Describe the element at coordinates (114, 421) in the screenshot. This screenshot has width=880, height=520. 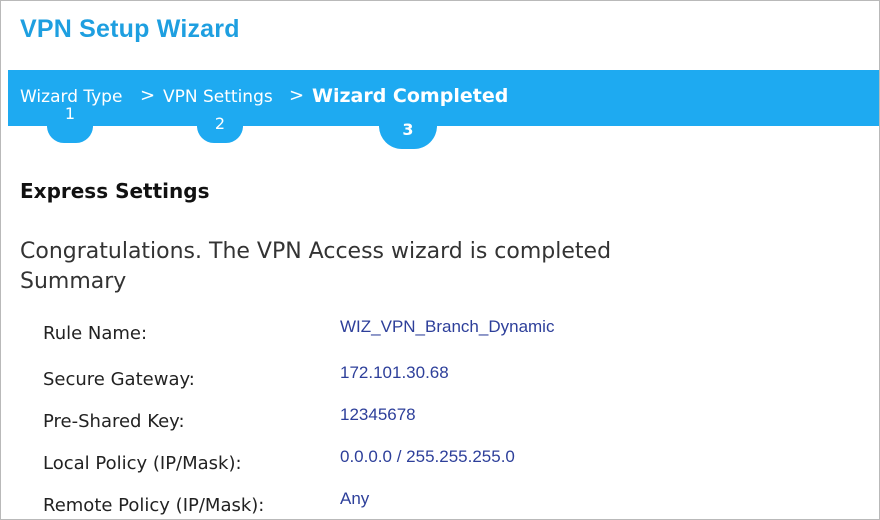
I see `pre-shared-key-label: Pre-Shared Key:` at that location.